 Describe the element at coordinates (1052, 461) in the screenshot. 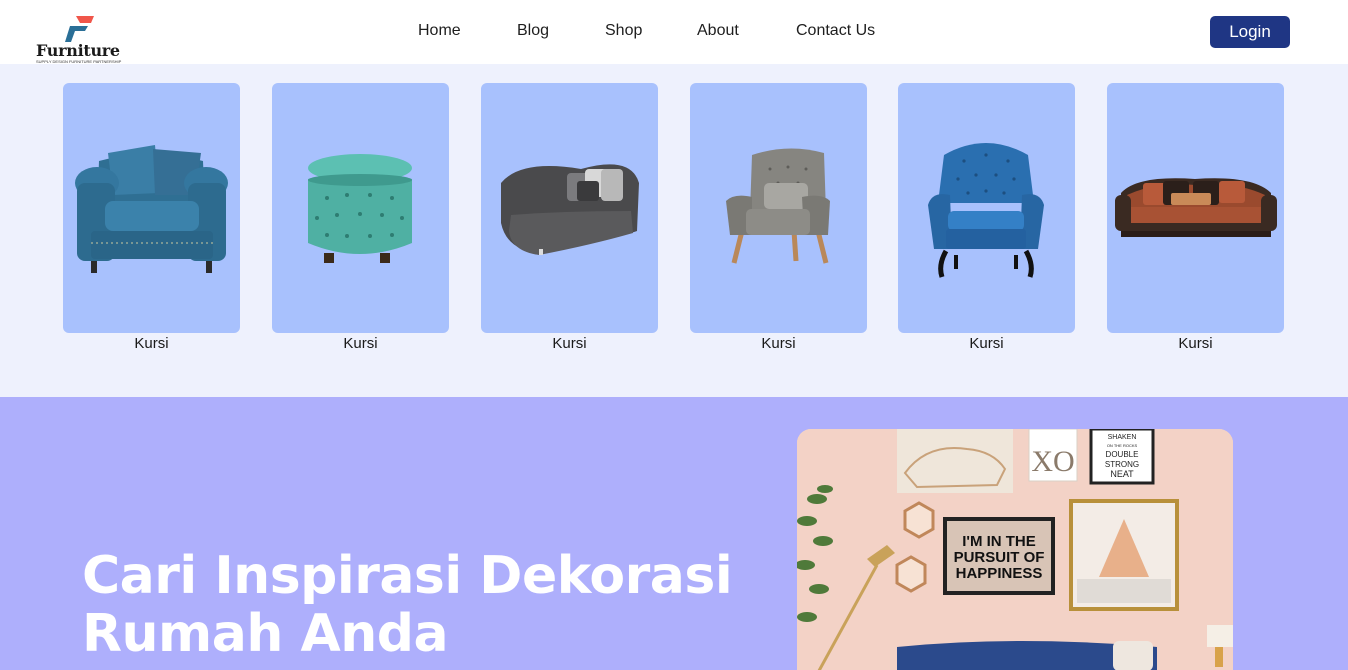

I see `poster-xo-text: XO` at that location.